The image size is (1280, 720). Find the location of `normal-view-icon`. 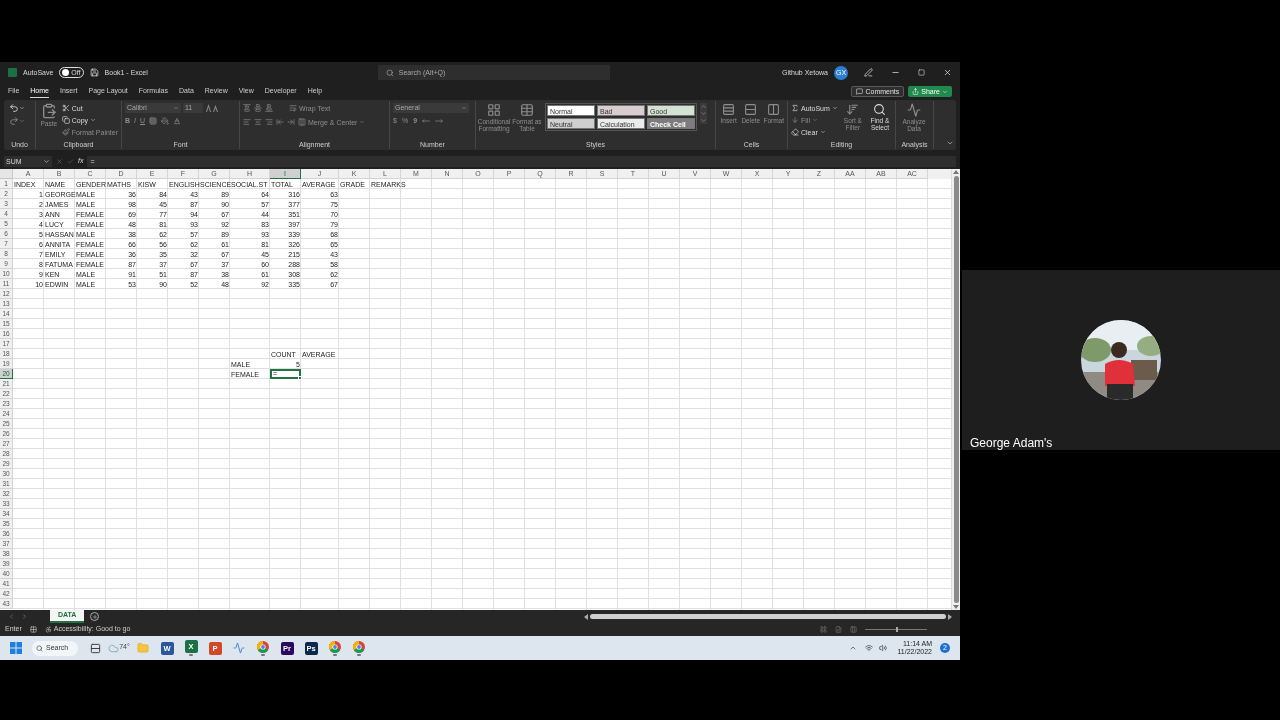

normal-view-icon is located at coordinates (823, 630).